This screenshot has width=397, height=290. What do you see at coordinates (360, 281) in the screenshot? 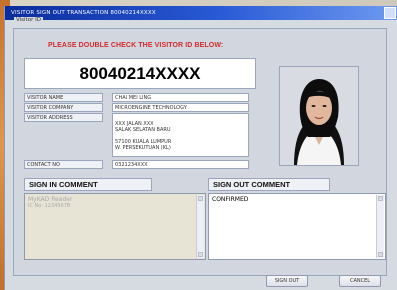
I see `cancel-button: CANCEL` at bounding box center [360, 281].